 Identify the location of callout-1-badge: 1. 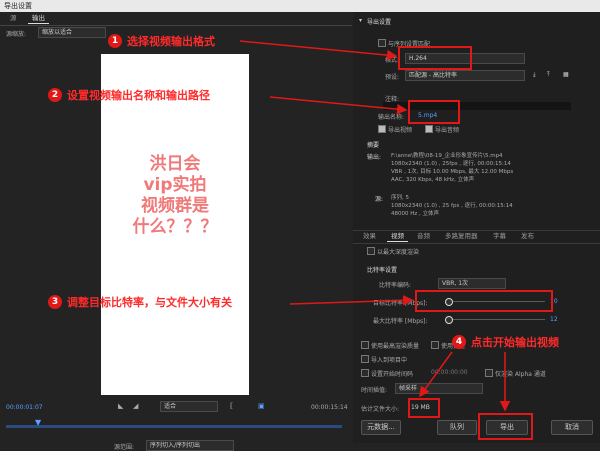
(115, 41).